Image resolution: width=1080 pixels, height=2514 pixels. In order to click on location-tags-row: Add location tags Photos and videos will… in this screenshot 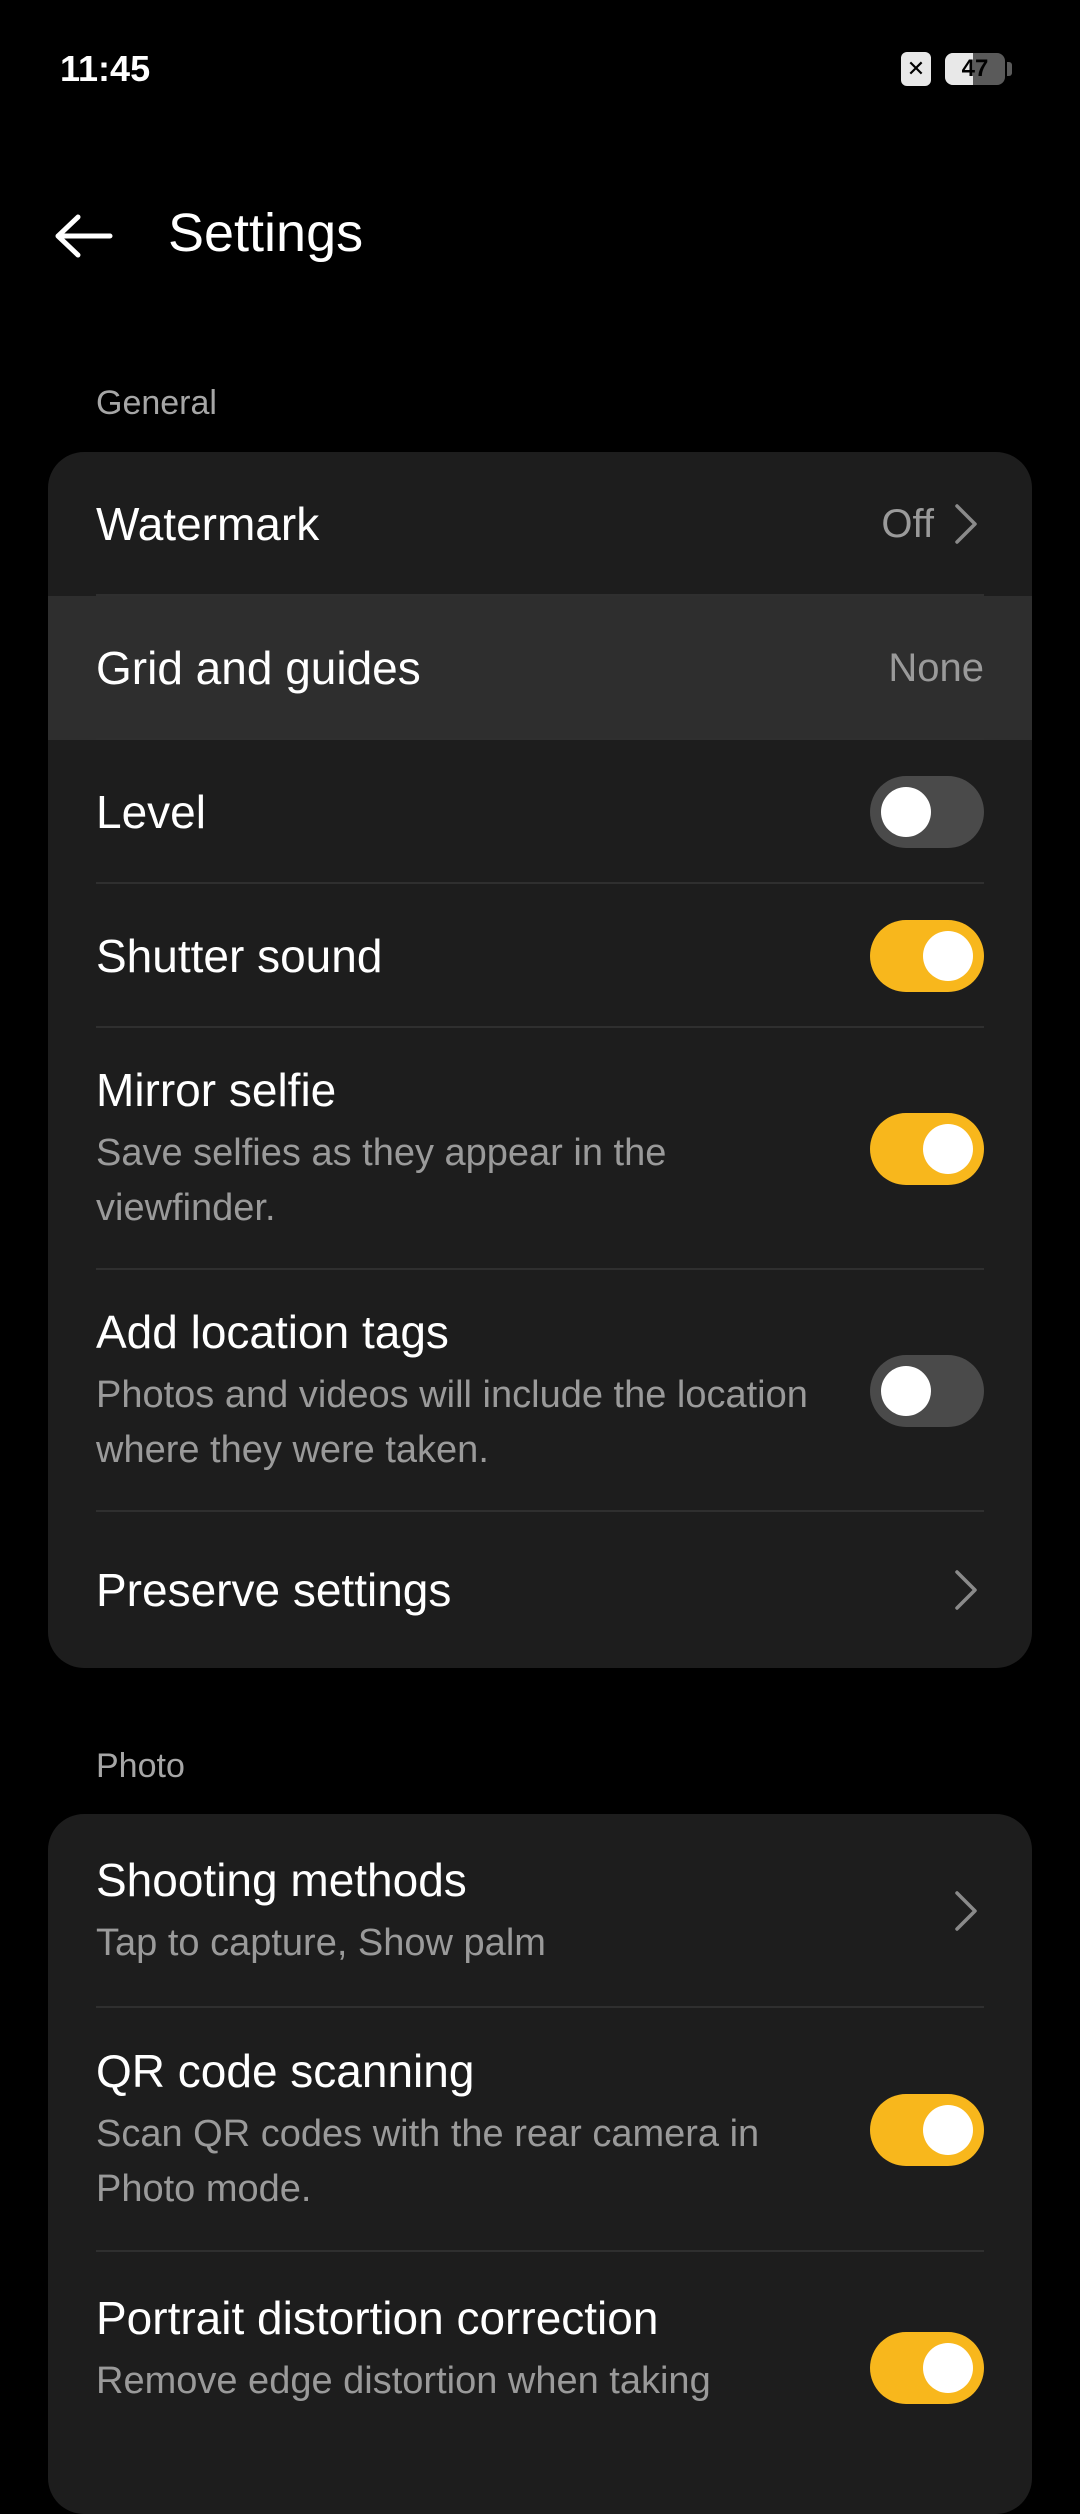, I will do `click(540, 1391)`.